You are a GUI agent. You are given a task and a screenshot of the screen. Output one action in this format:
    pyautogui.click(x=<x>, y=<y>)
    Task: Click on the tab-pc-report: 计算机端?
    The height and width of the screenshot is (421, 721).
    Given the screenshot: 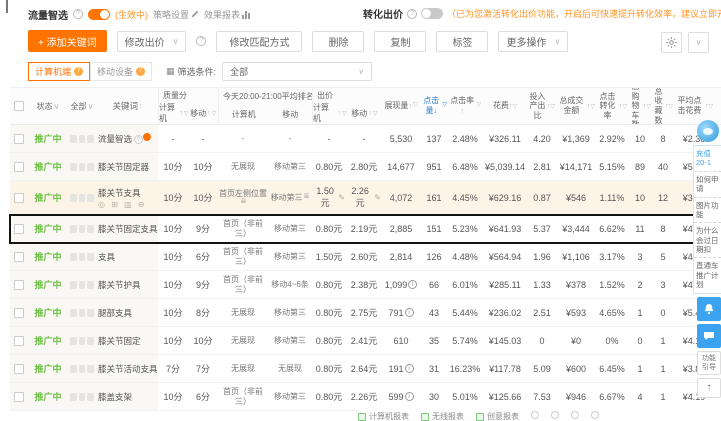 What is the action you would take?
    pyautogui.click(x=59, y=71)
    